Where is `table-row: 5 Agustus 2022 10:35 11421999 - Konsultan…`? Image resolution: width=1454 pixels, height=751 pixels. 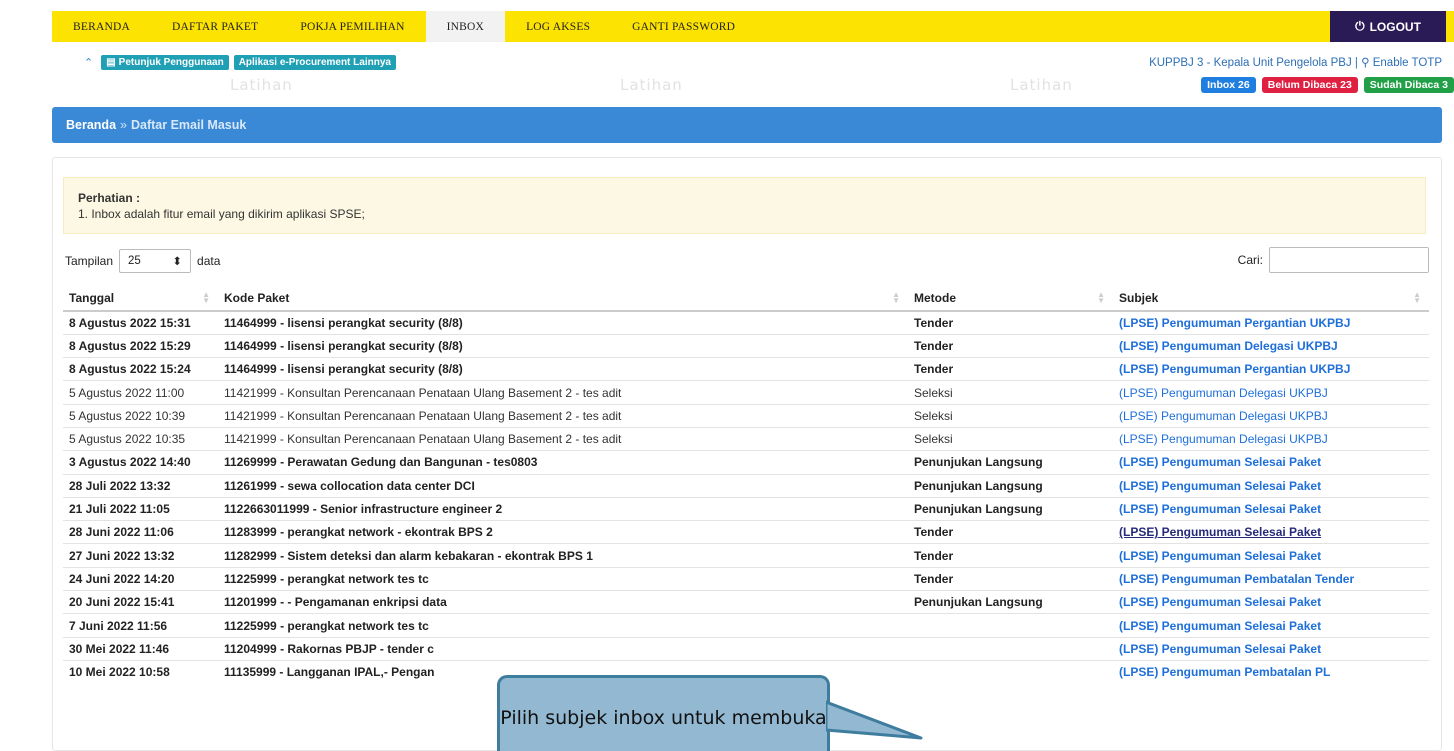 table-row: 5 Agustus 2022 10:35 11421999 - Konsultan… is located at coordinates (746, 438).